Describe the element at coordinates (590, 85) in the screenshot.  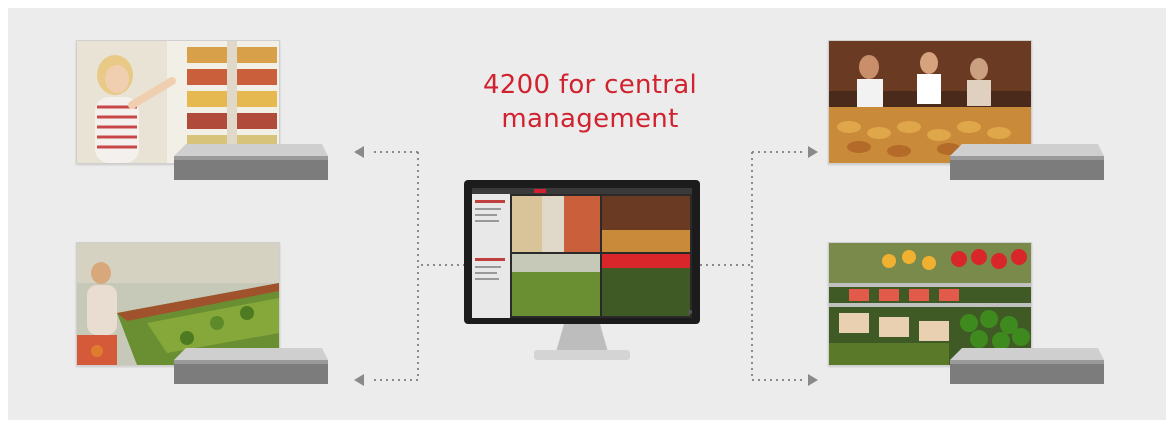
I see `title-line-1: 4200 for central` at that location.